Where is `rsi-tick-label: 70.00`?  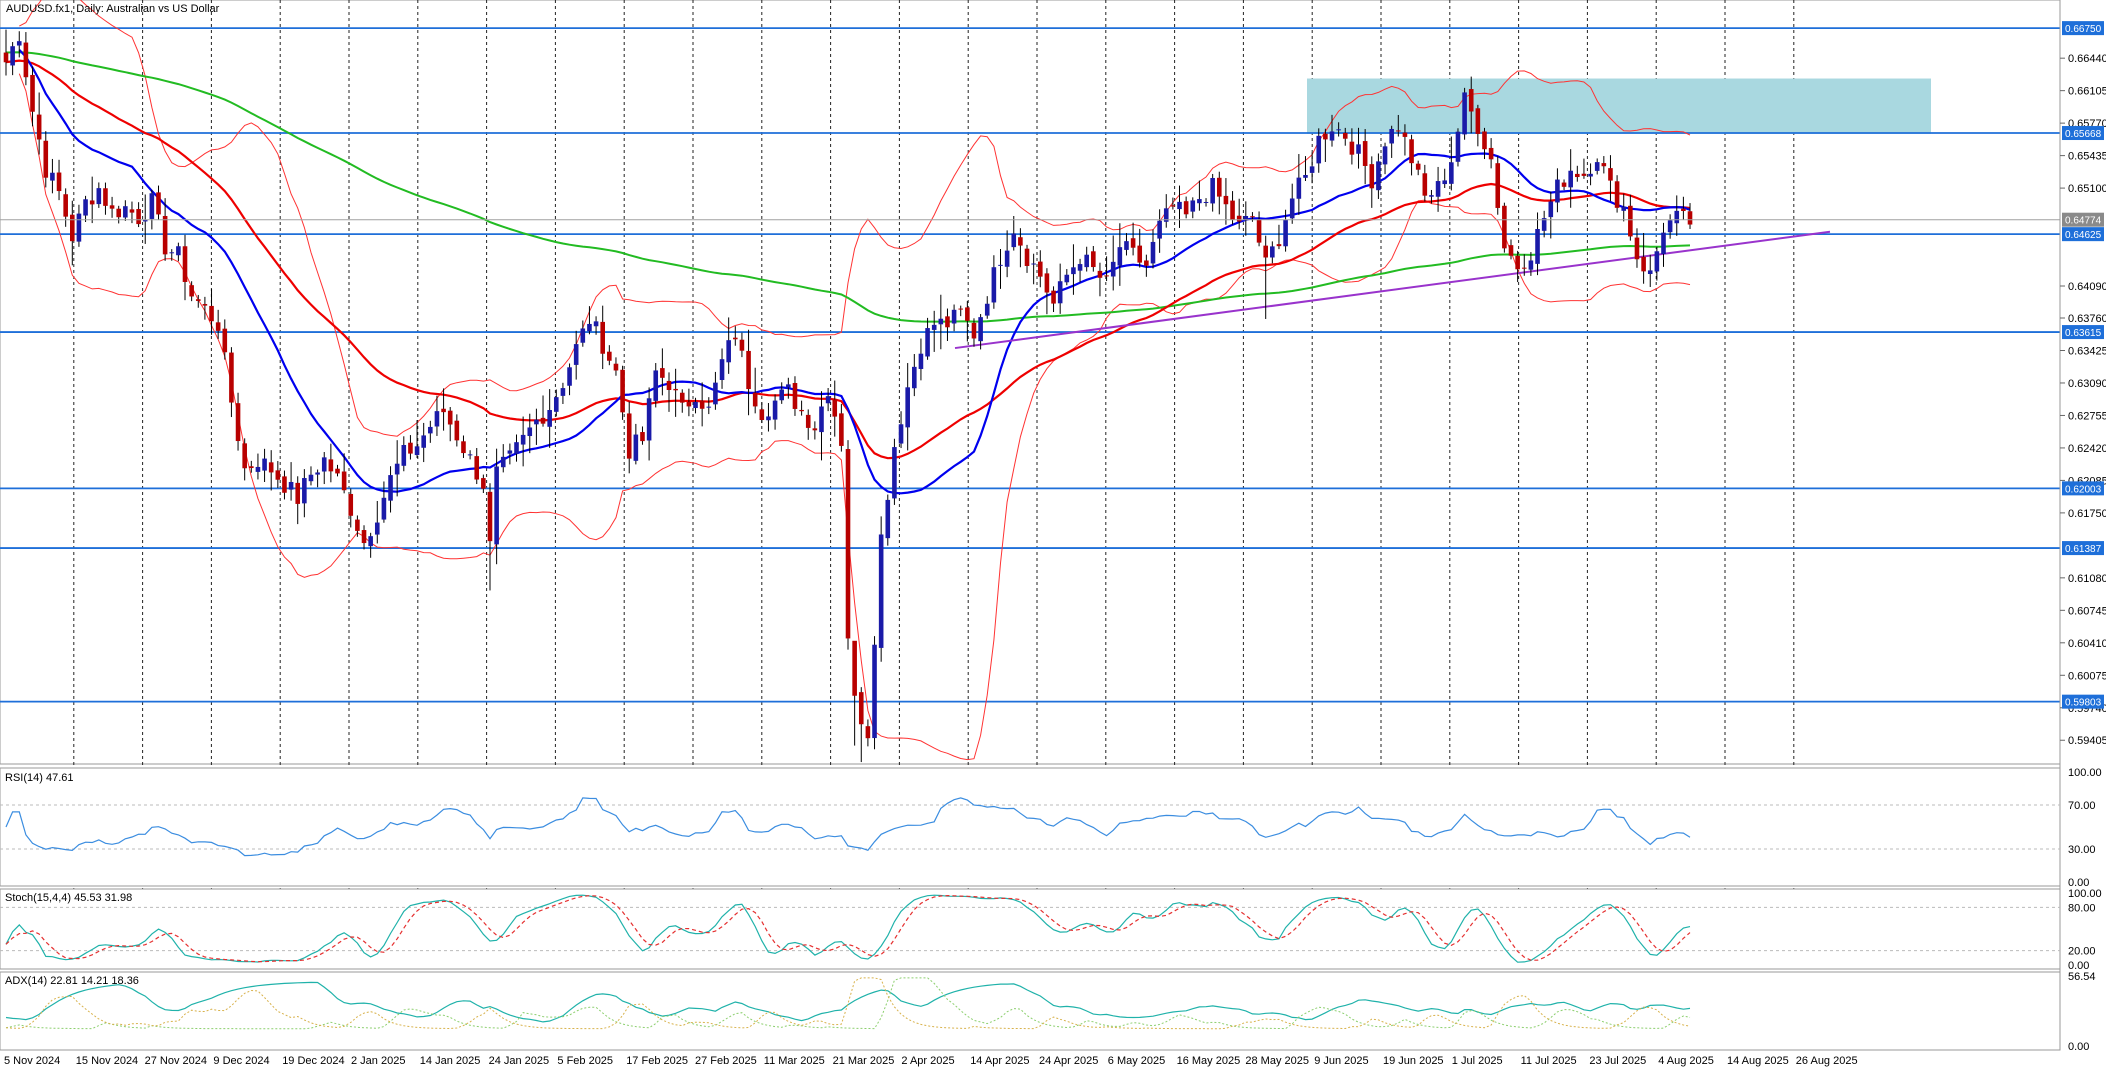
rsi-tick-label: 70.00 is located at coordinates (2082, 806).